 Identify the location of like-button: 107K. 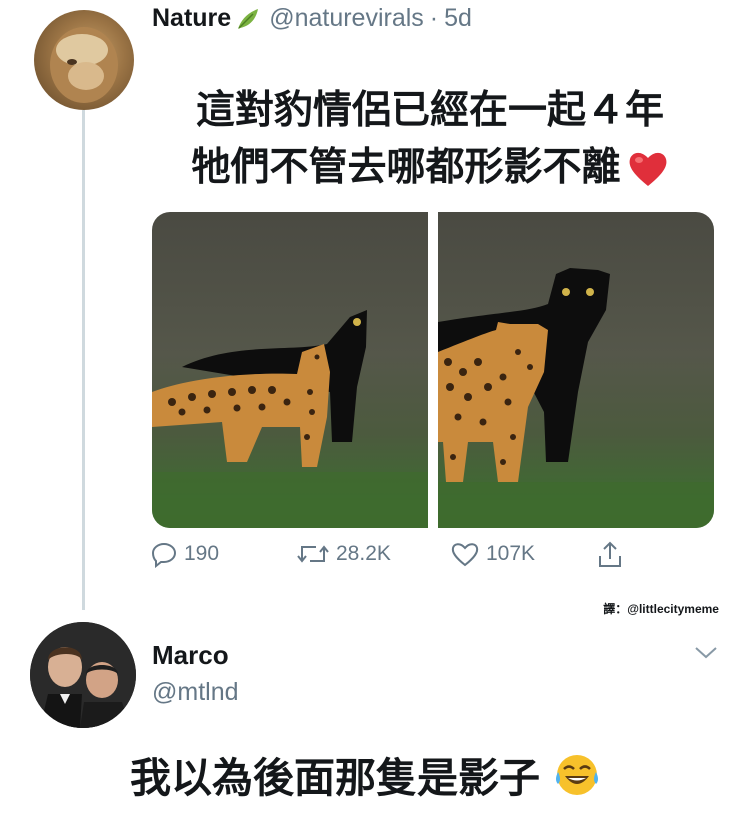
(492, 554).